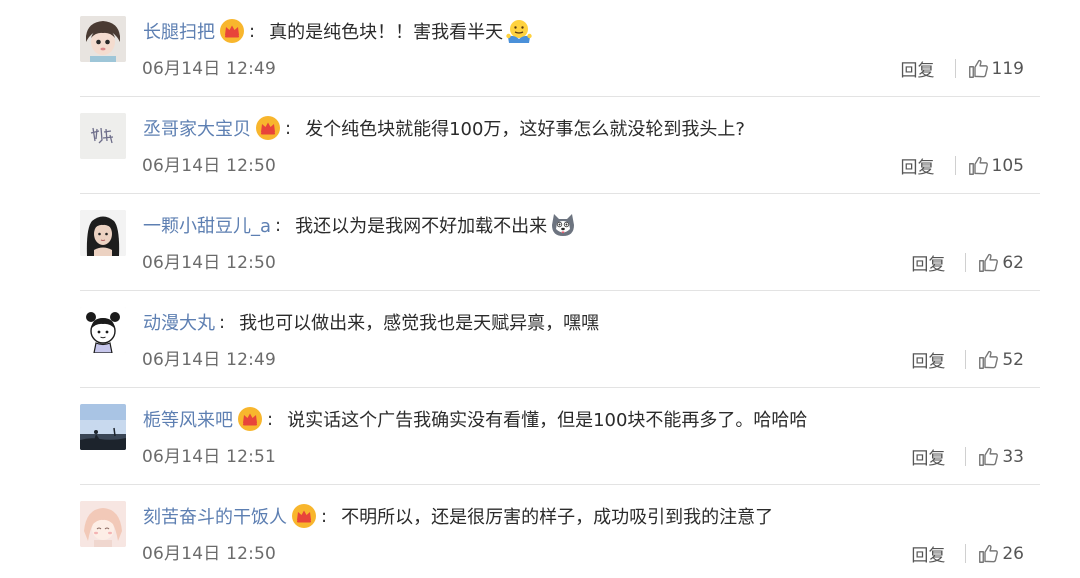 Image resolution: width=1080 pixels, height=578 pixels. I want to click on comment-header: 刻苦奋斗的干饭人 : 不明所以，还是很厉害的样子，成功吸引到我的注意了, so click(458, 516).